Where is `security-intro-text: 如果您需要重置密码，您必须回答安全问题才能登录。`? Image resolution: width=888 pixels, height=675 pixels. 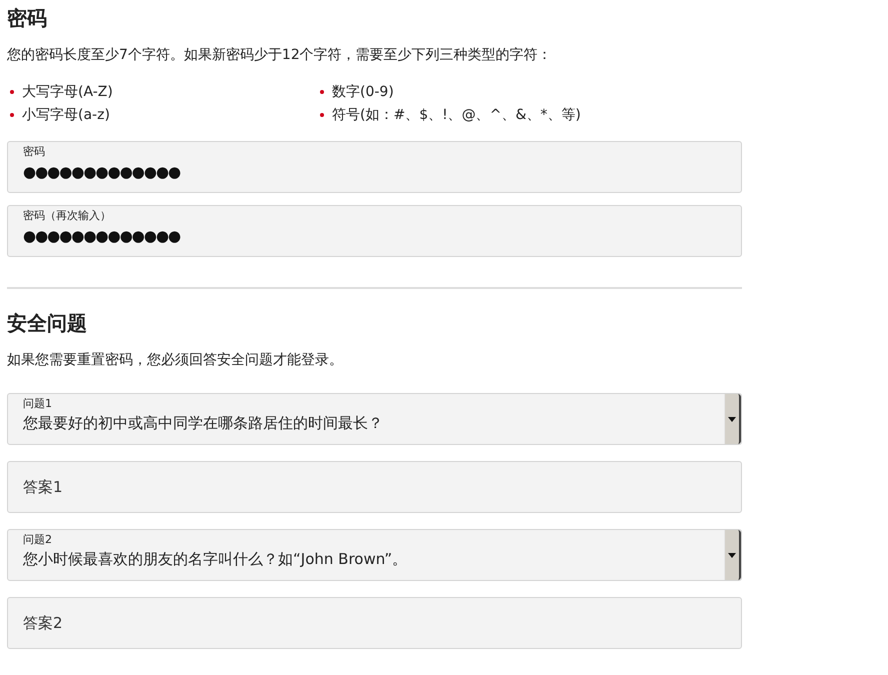
security-intro-text: 如果您需要重置密码，您必须回答安全问题才能登录。 is located at coordinates (175, 360).